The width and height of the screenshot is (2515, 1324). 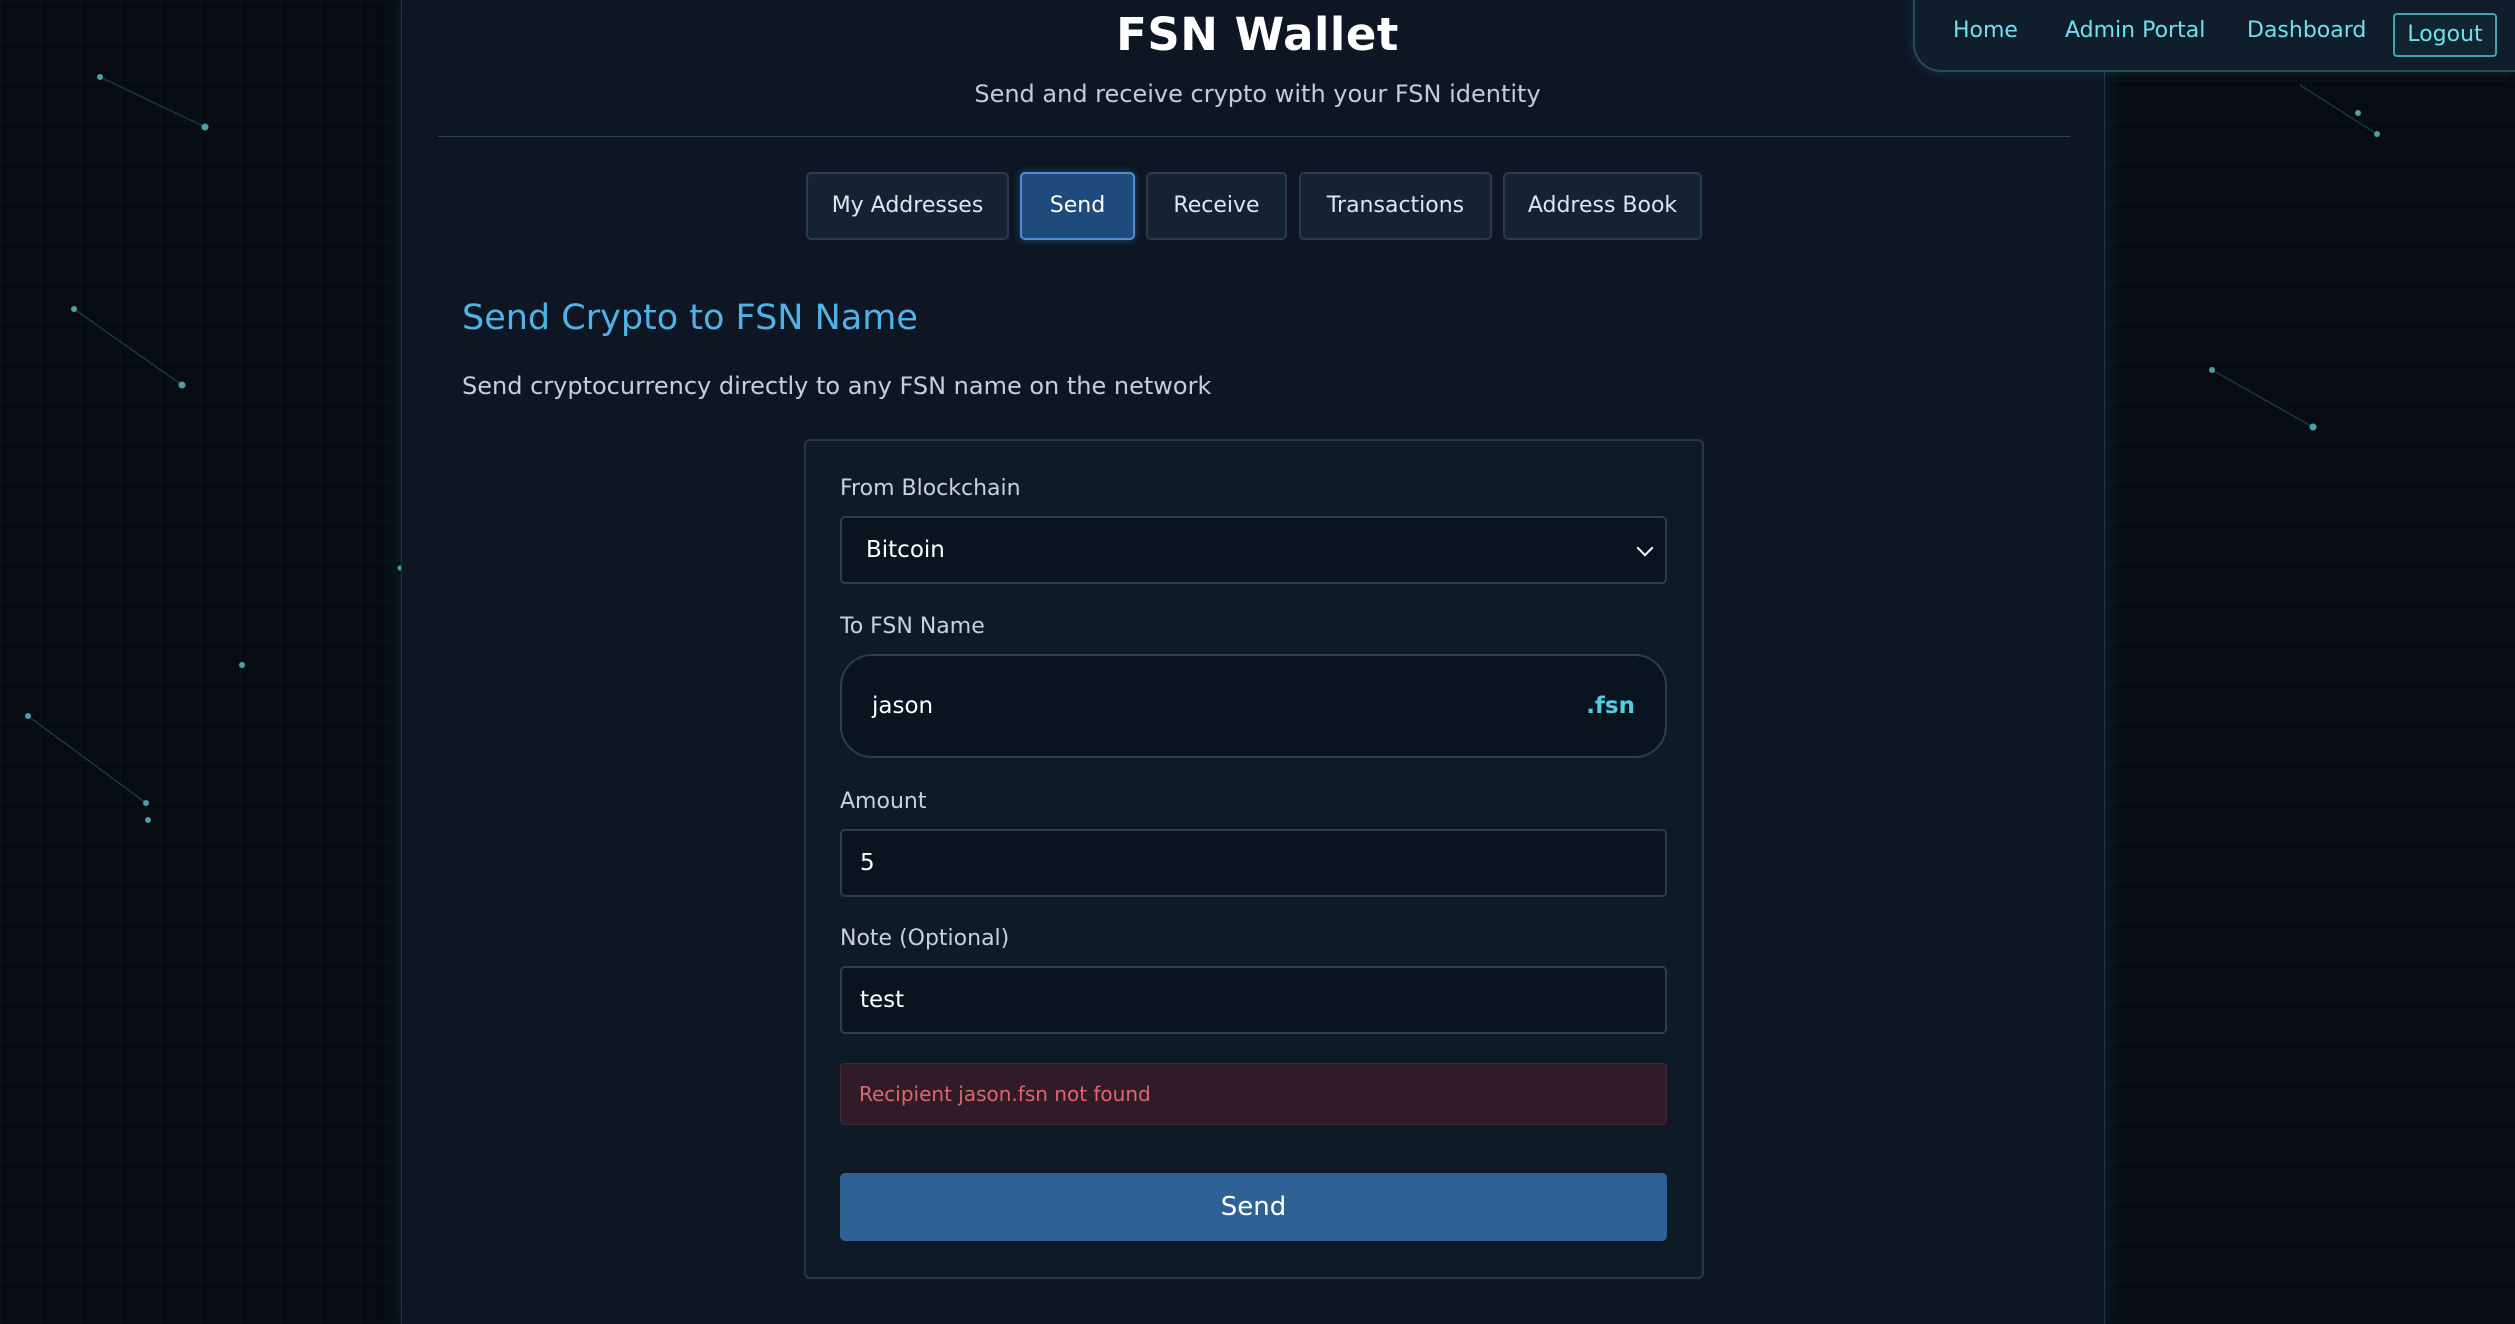 What do you see at coordinates (1602, 206) in the screenshot?
I see `tab-address-book: Address Book` at bounding box center [1602, 206].